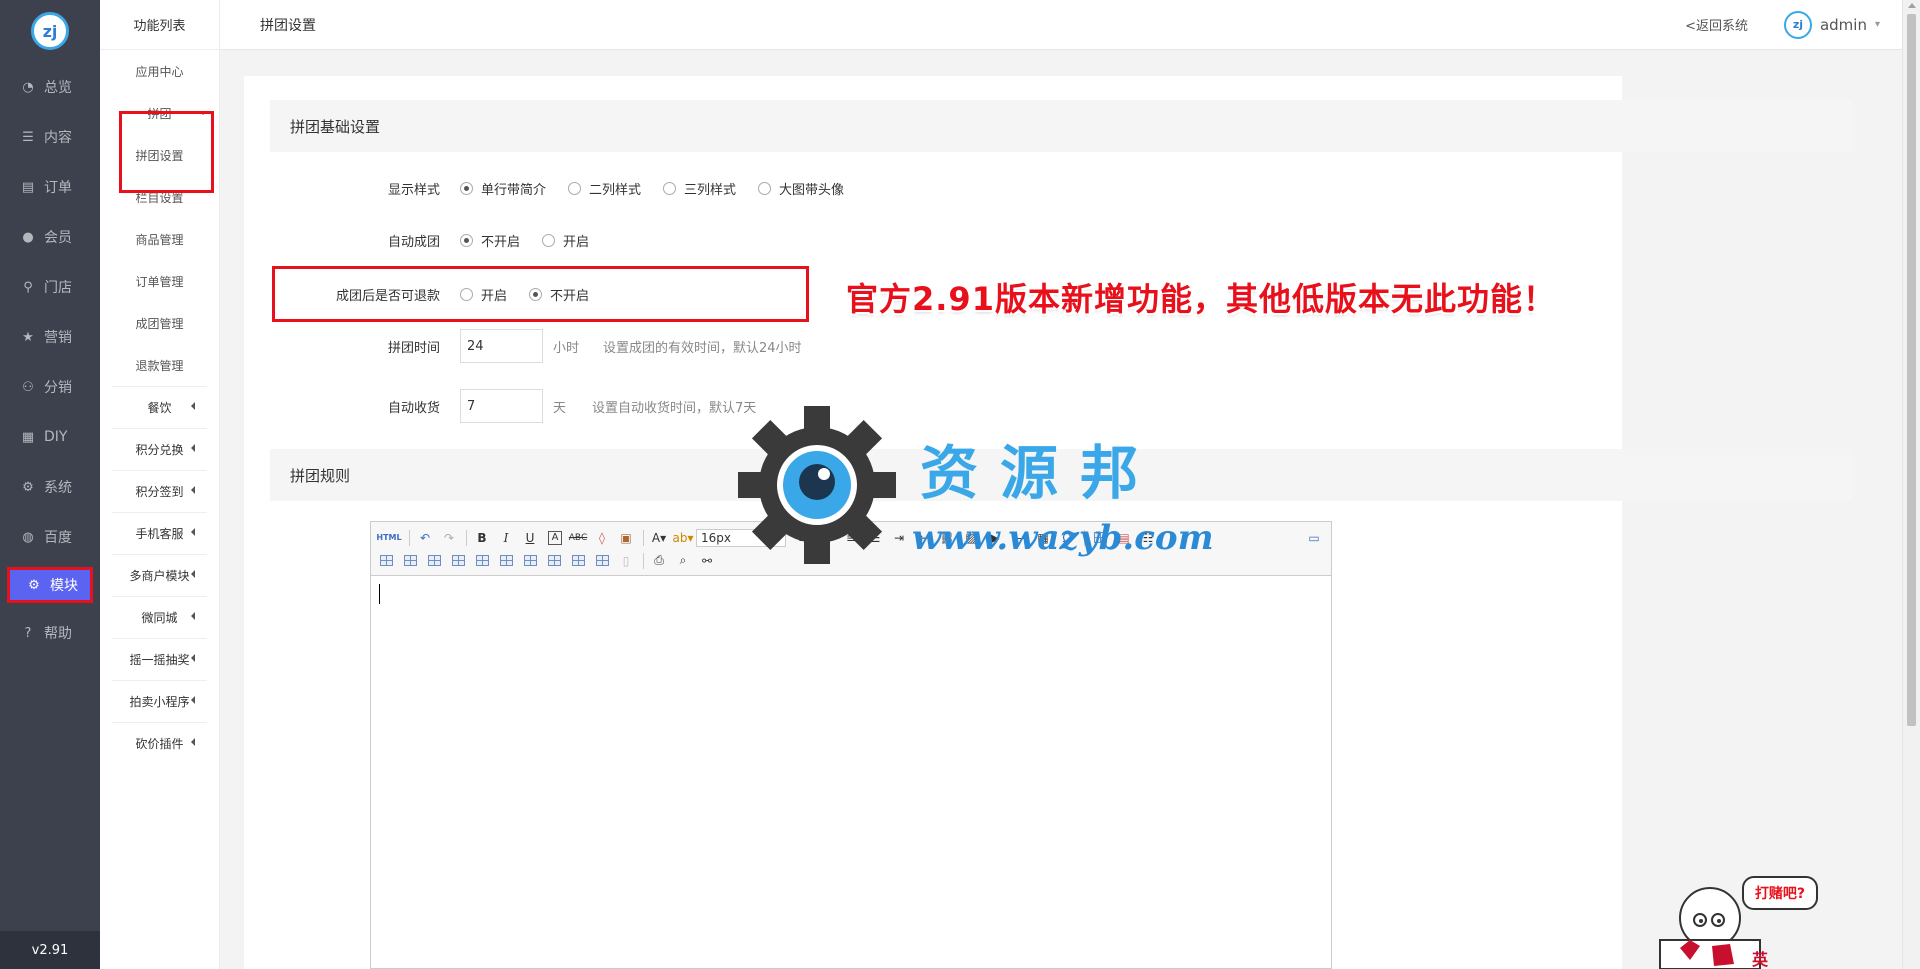 The image size is (1920, 969). I want to click on merge-right-icon, so click(506, 561).